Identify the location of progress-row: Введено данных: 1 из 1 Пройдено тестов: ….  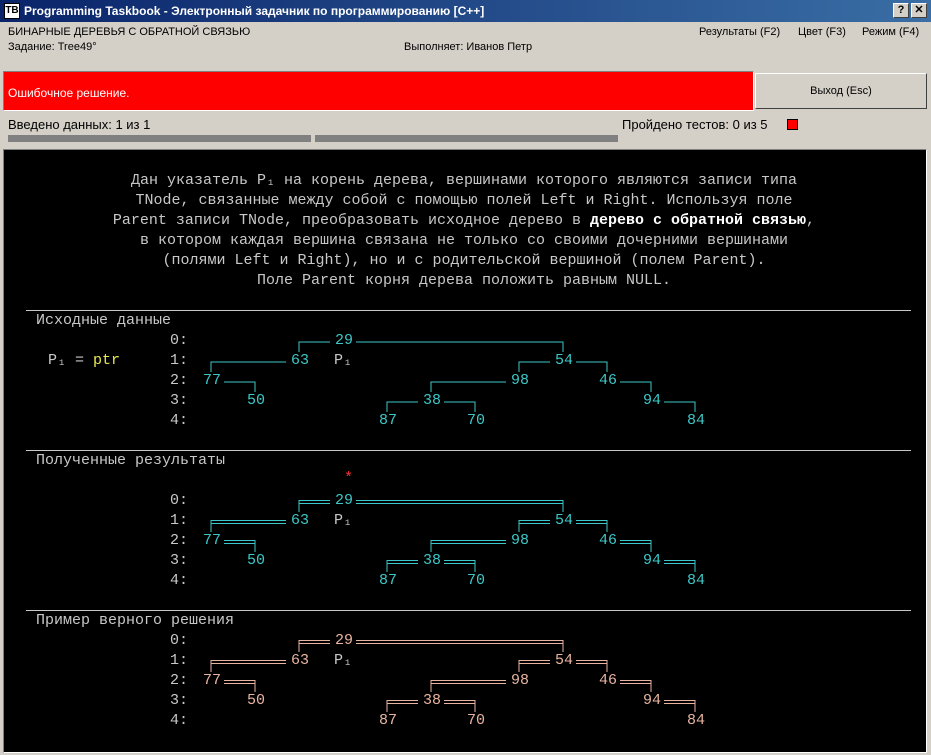
(464, 130).